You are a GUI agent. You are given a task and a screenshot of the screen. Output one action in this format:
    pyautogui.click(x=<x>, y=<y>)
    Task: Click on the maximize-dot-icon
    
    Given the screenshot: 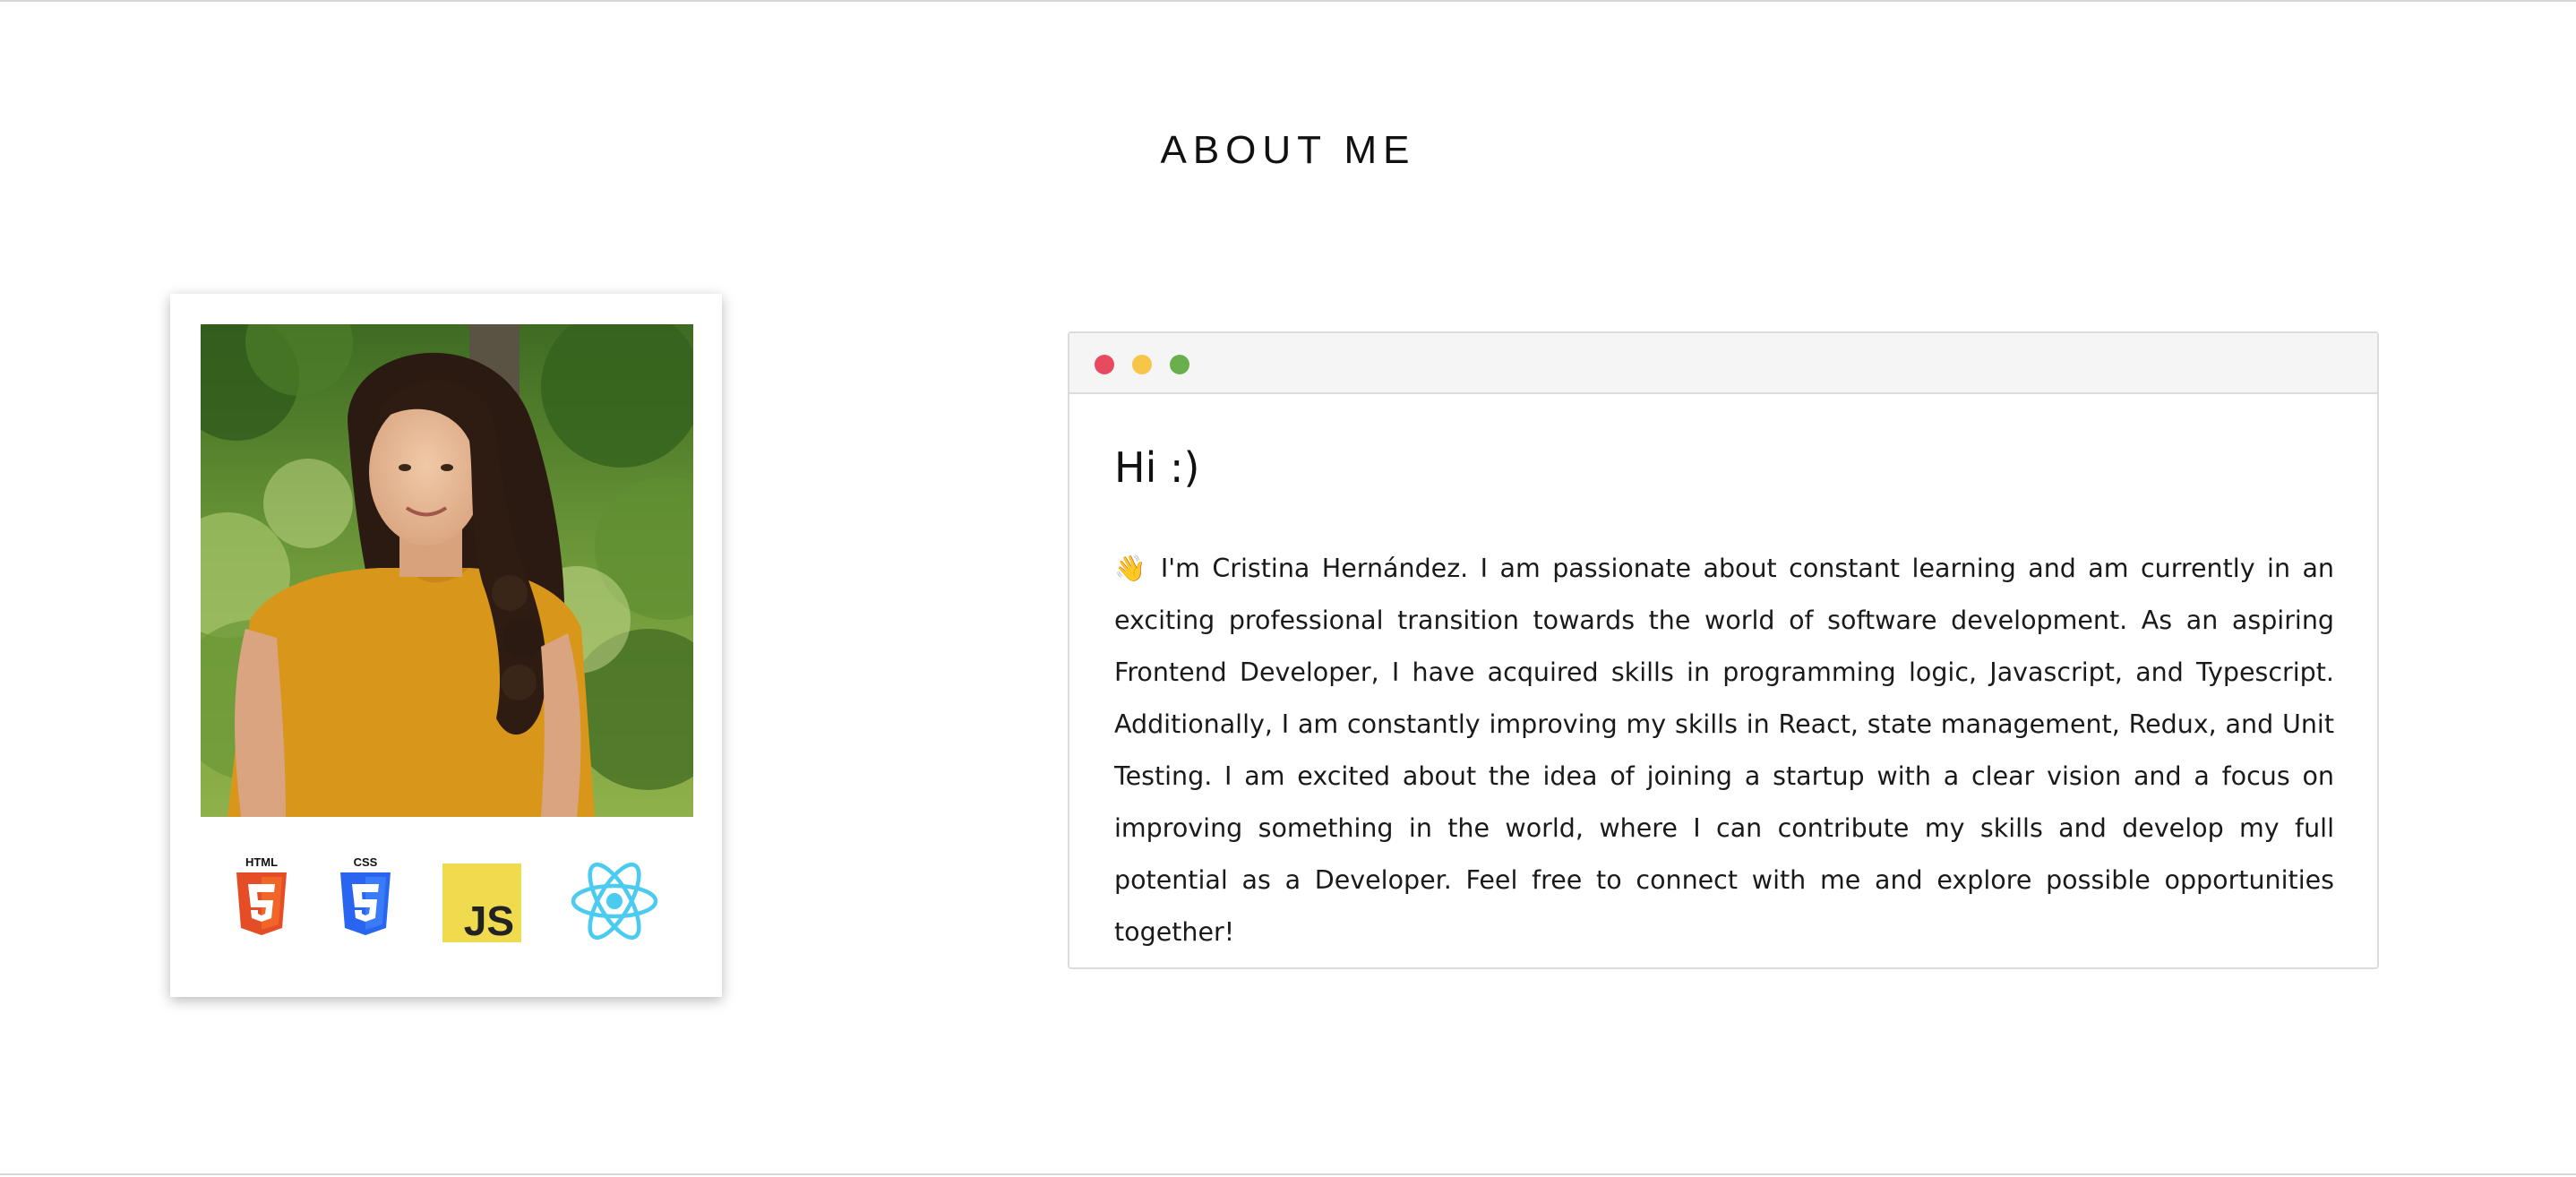 What is the action you would take?
    pyautogui.click(x=1179, y=364)
    